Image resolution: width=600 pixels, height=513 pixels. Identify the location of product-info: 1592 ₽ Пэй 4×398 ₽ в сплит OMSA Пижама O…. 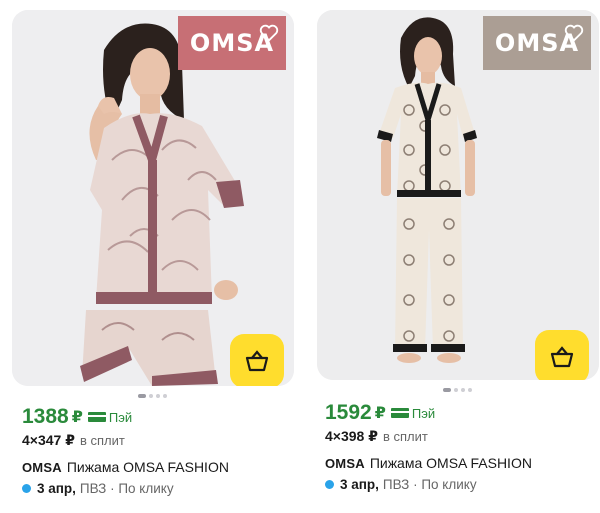
(428, 446).